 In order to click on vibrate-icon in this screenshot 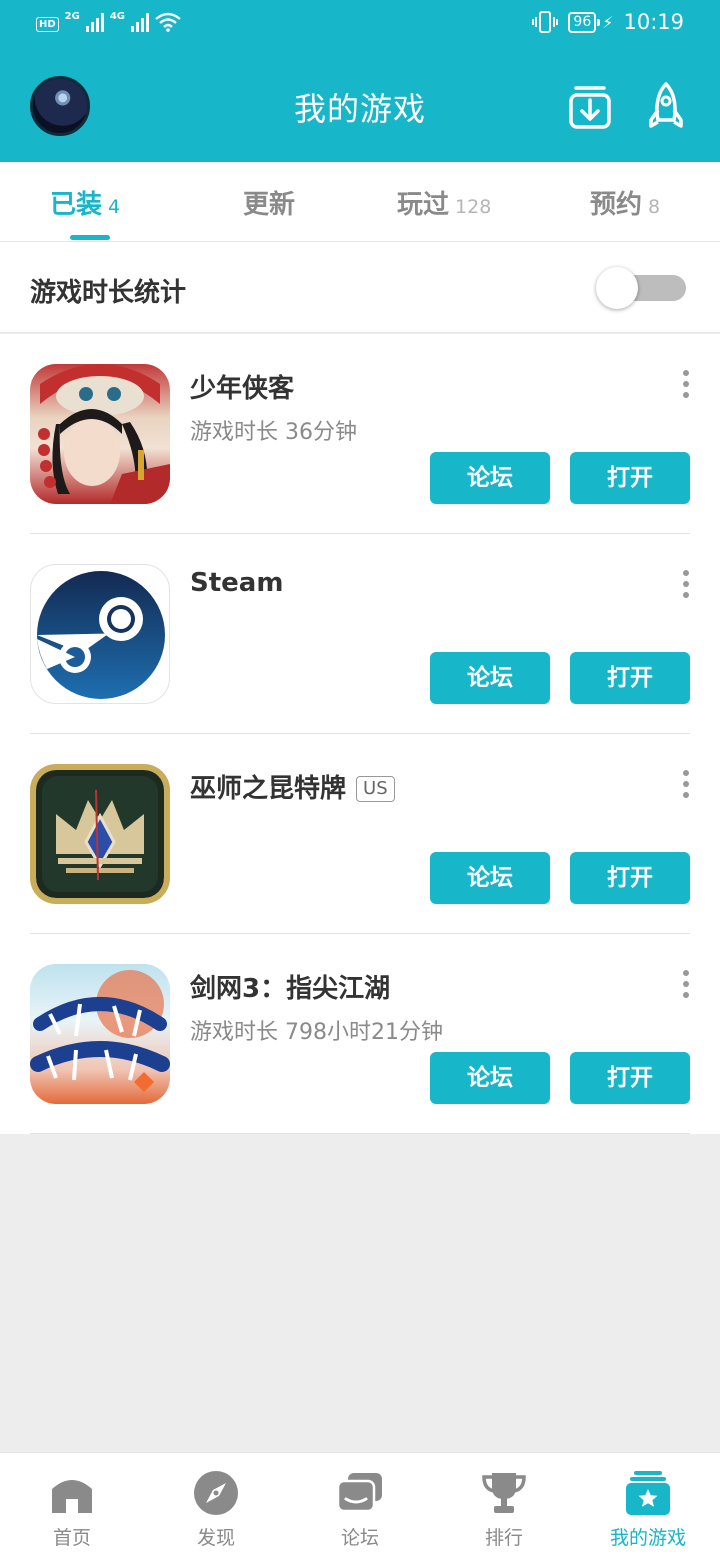, I will do `click(545, 22)`.